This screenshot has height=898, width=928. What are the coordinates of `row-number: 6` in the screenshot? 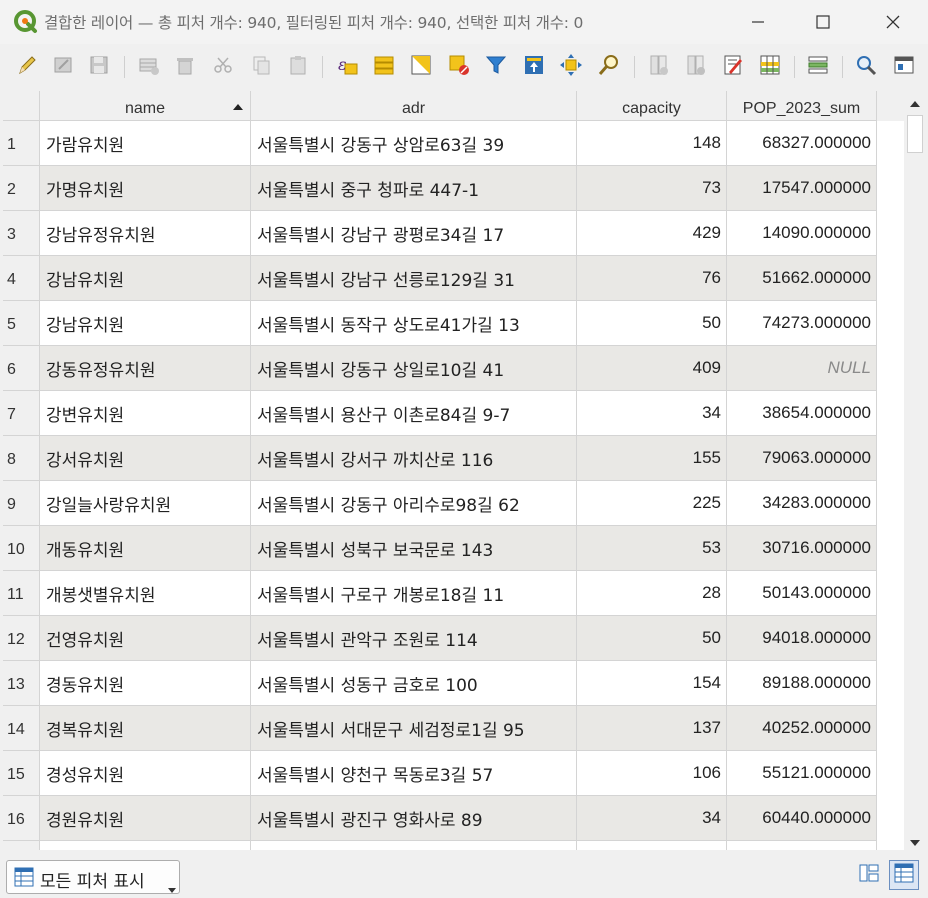 It's located at (21, 368).